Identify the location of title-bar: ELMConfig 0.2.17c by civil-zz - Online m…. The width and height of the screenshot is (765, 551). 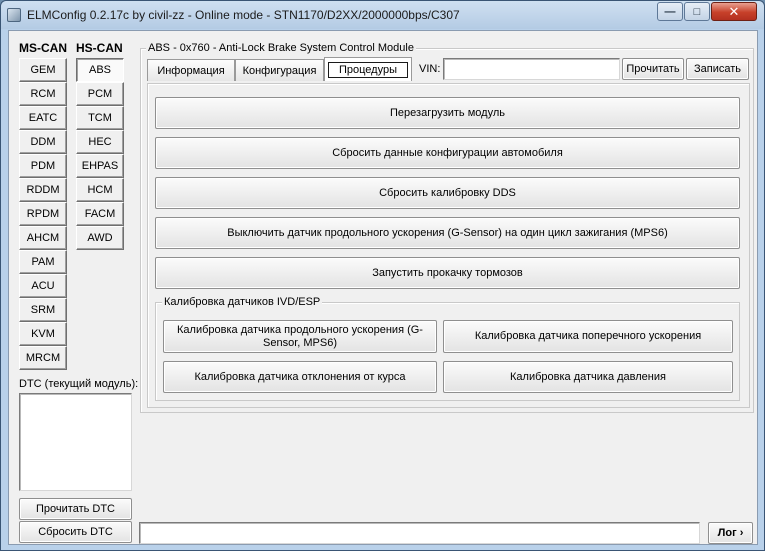
(382, 15).